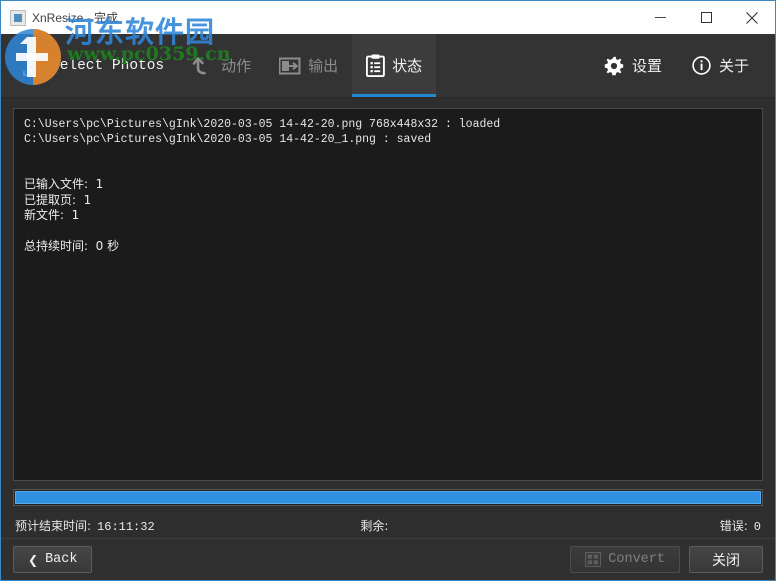  I want to click on info-icon, so click(701, 65).